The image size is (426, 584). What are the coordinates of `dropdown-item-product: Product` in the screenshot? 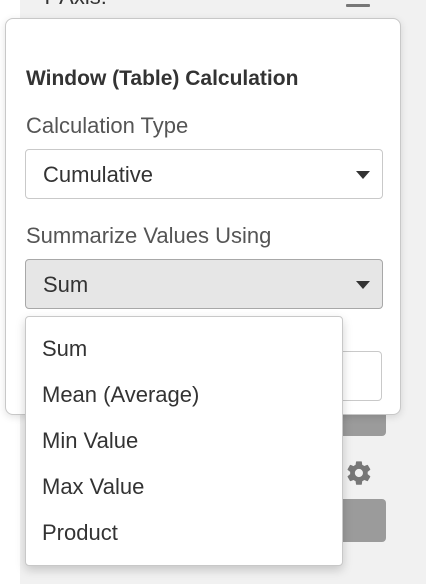 It's located at (184, 533).